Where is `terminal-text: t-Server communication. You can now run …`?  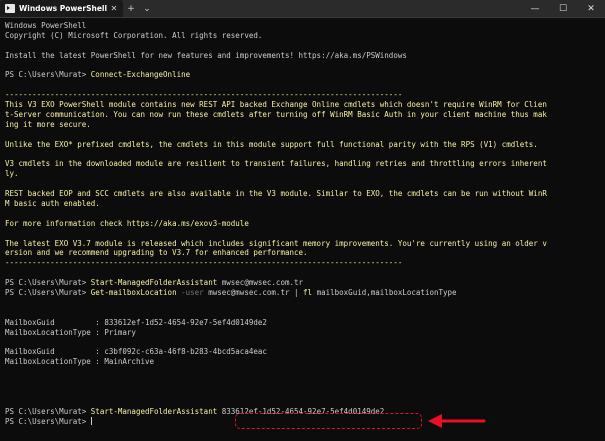
terminal-text: t-Server communication. You can now run … is located at coordinates (276, 115).